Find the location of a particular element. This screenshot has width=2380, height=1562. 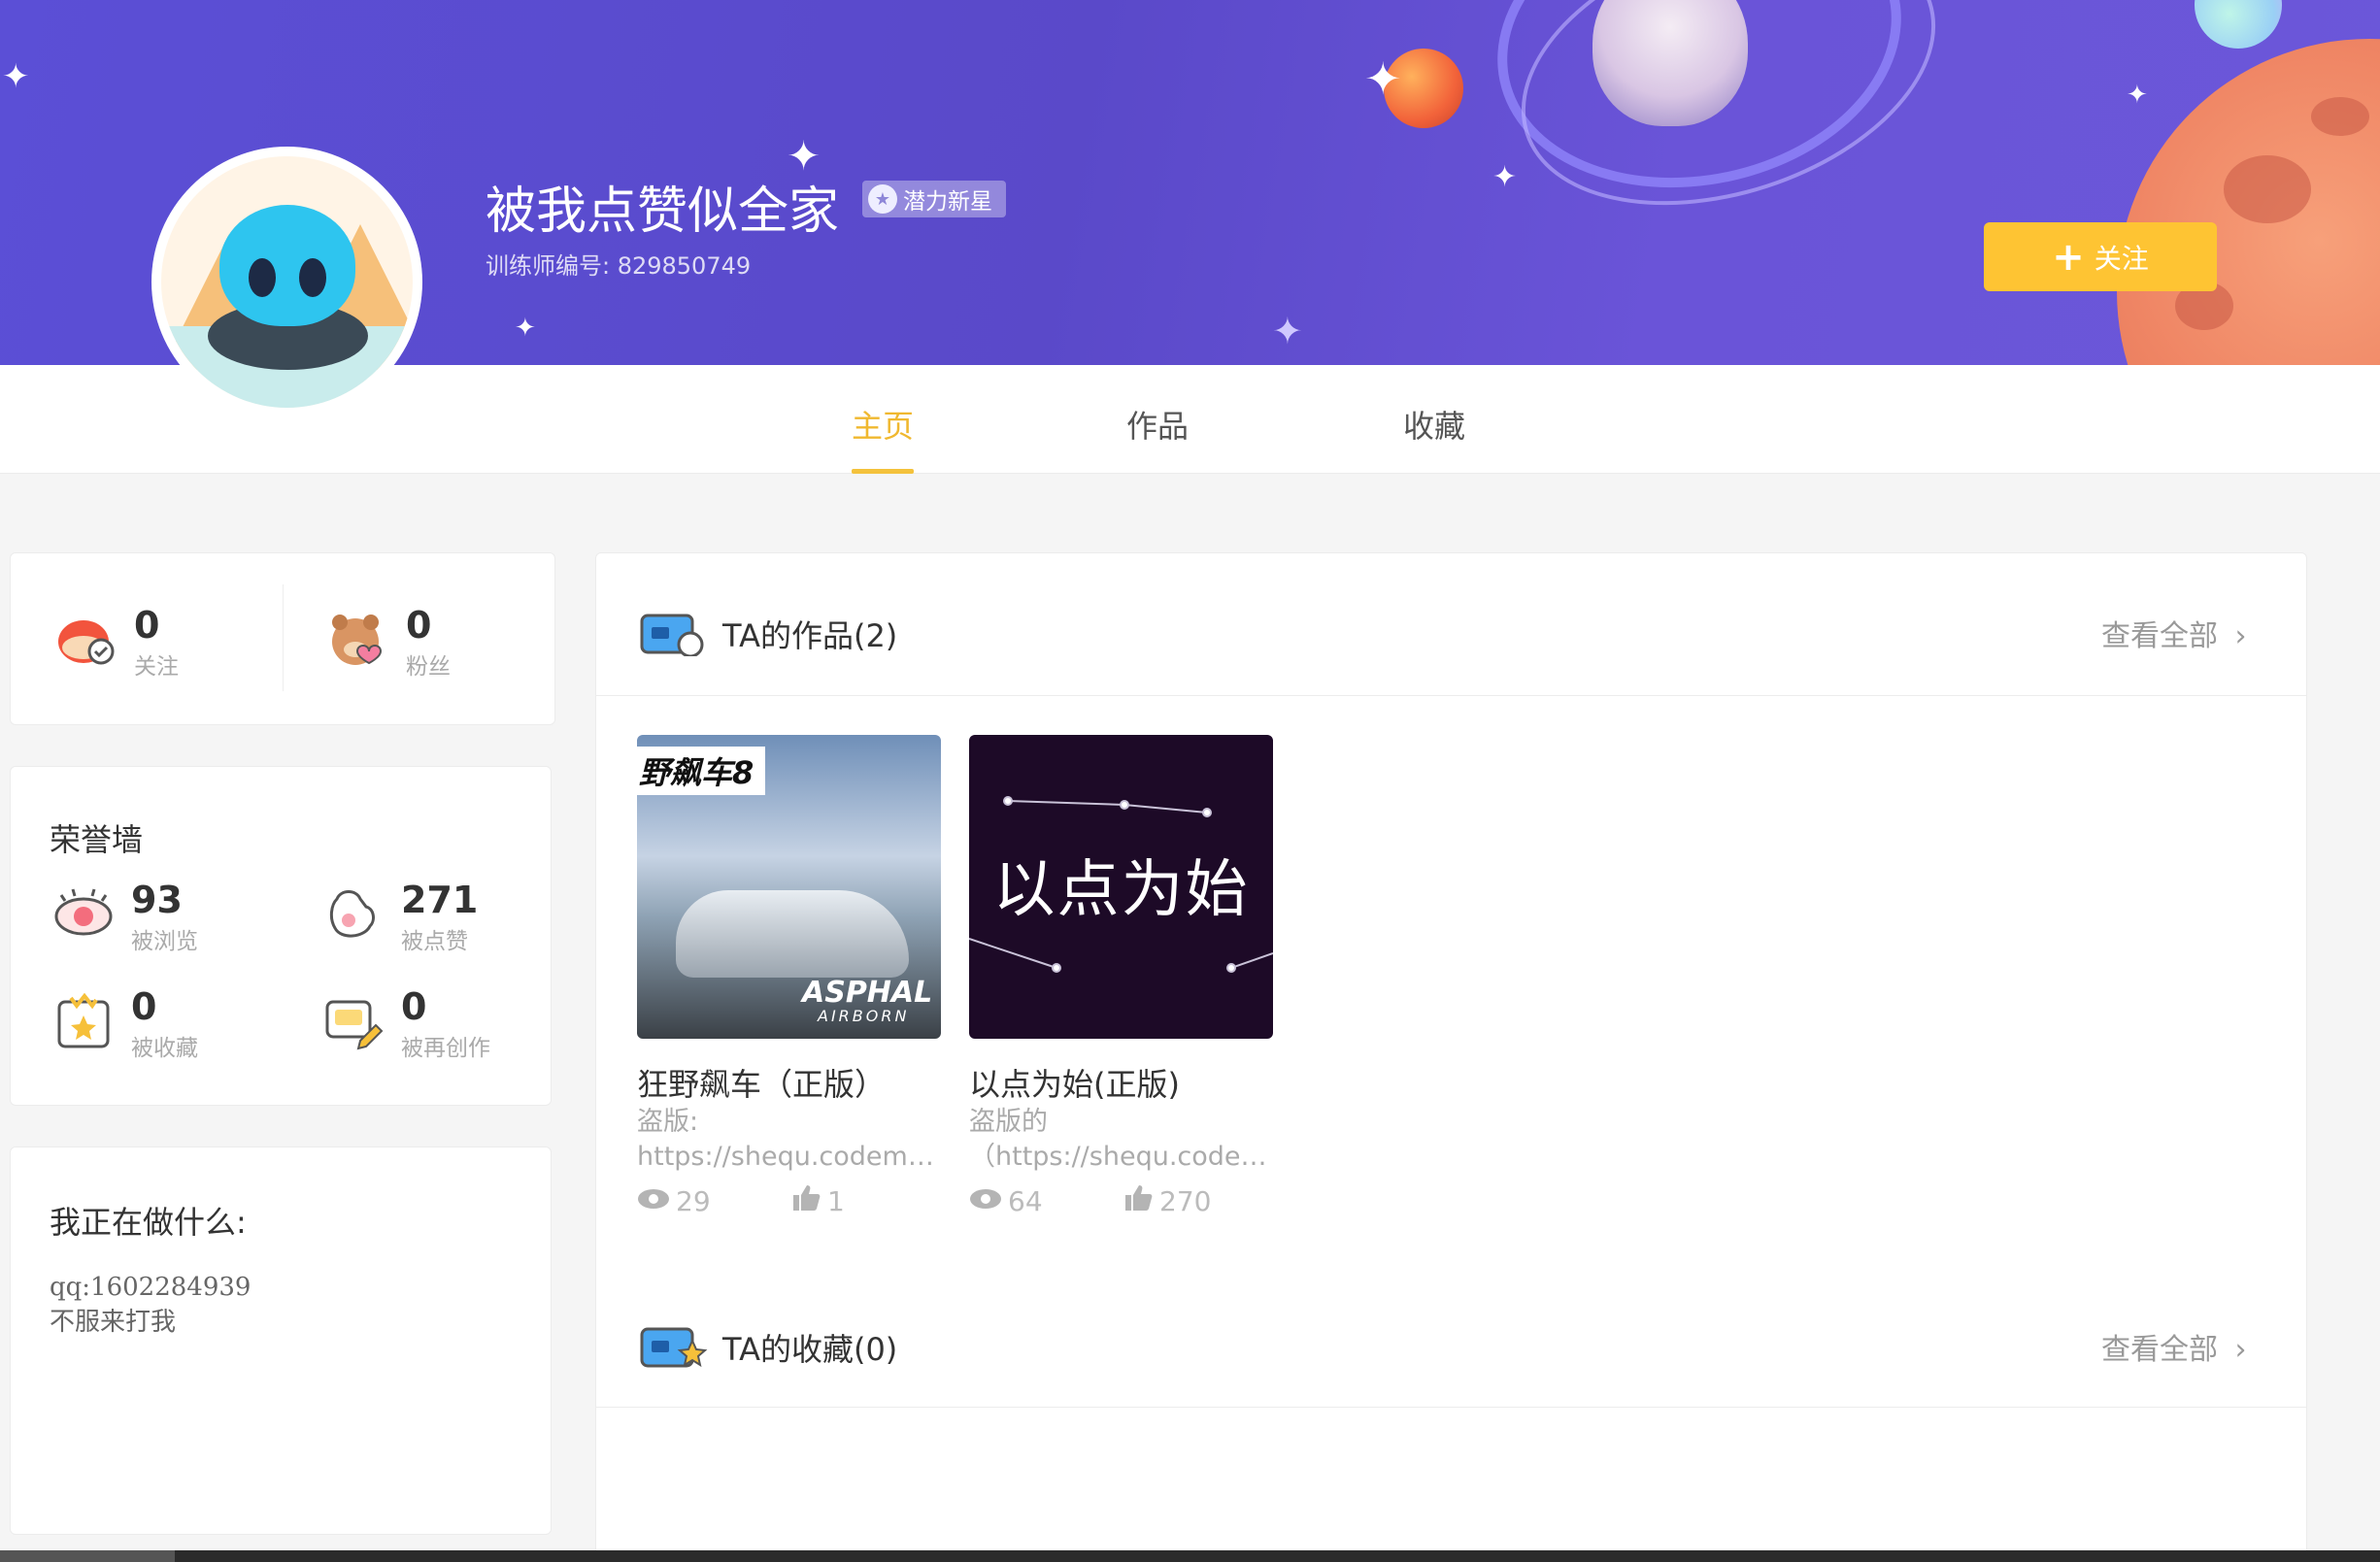

remixed-stat: 0 被再创作 is located at coordinates (405, 1025).